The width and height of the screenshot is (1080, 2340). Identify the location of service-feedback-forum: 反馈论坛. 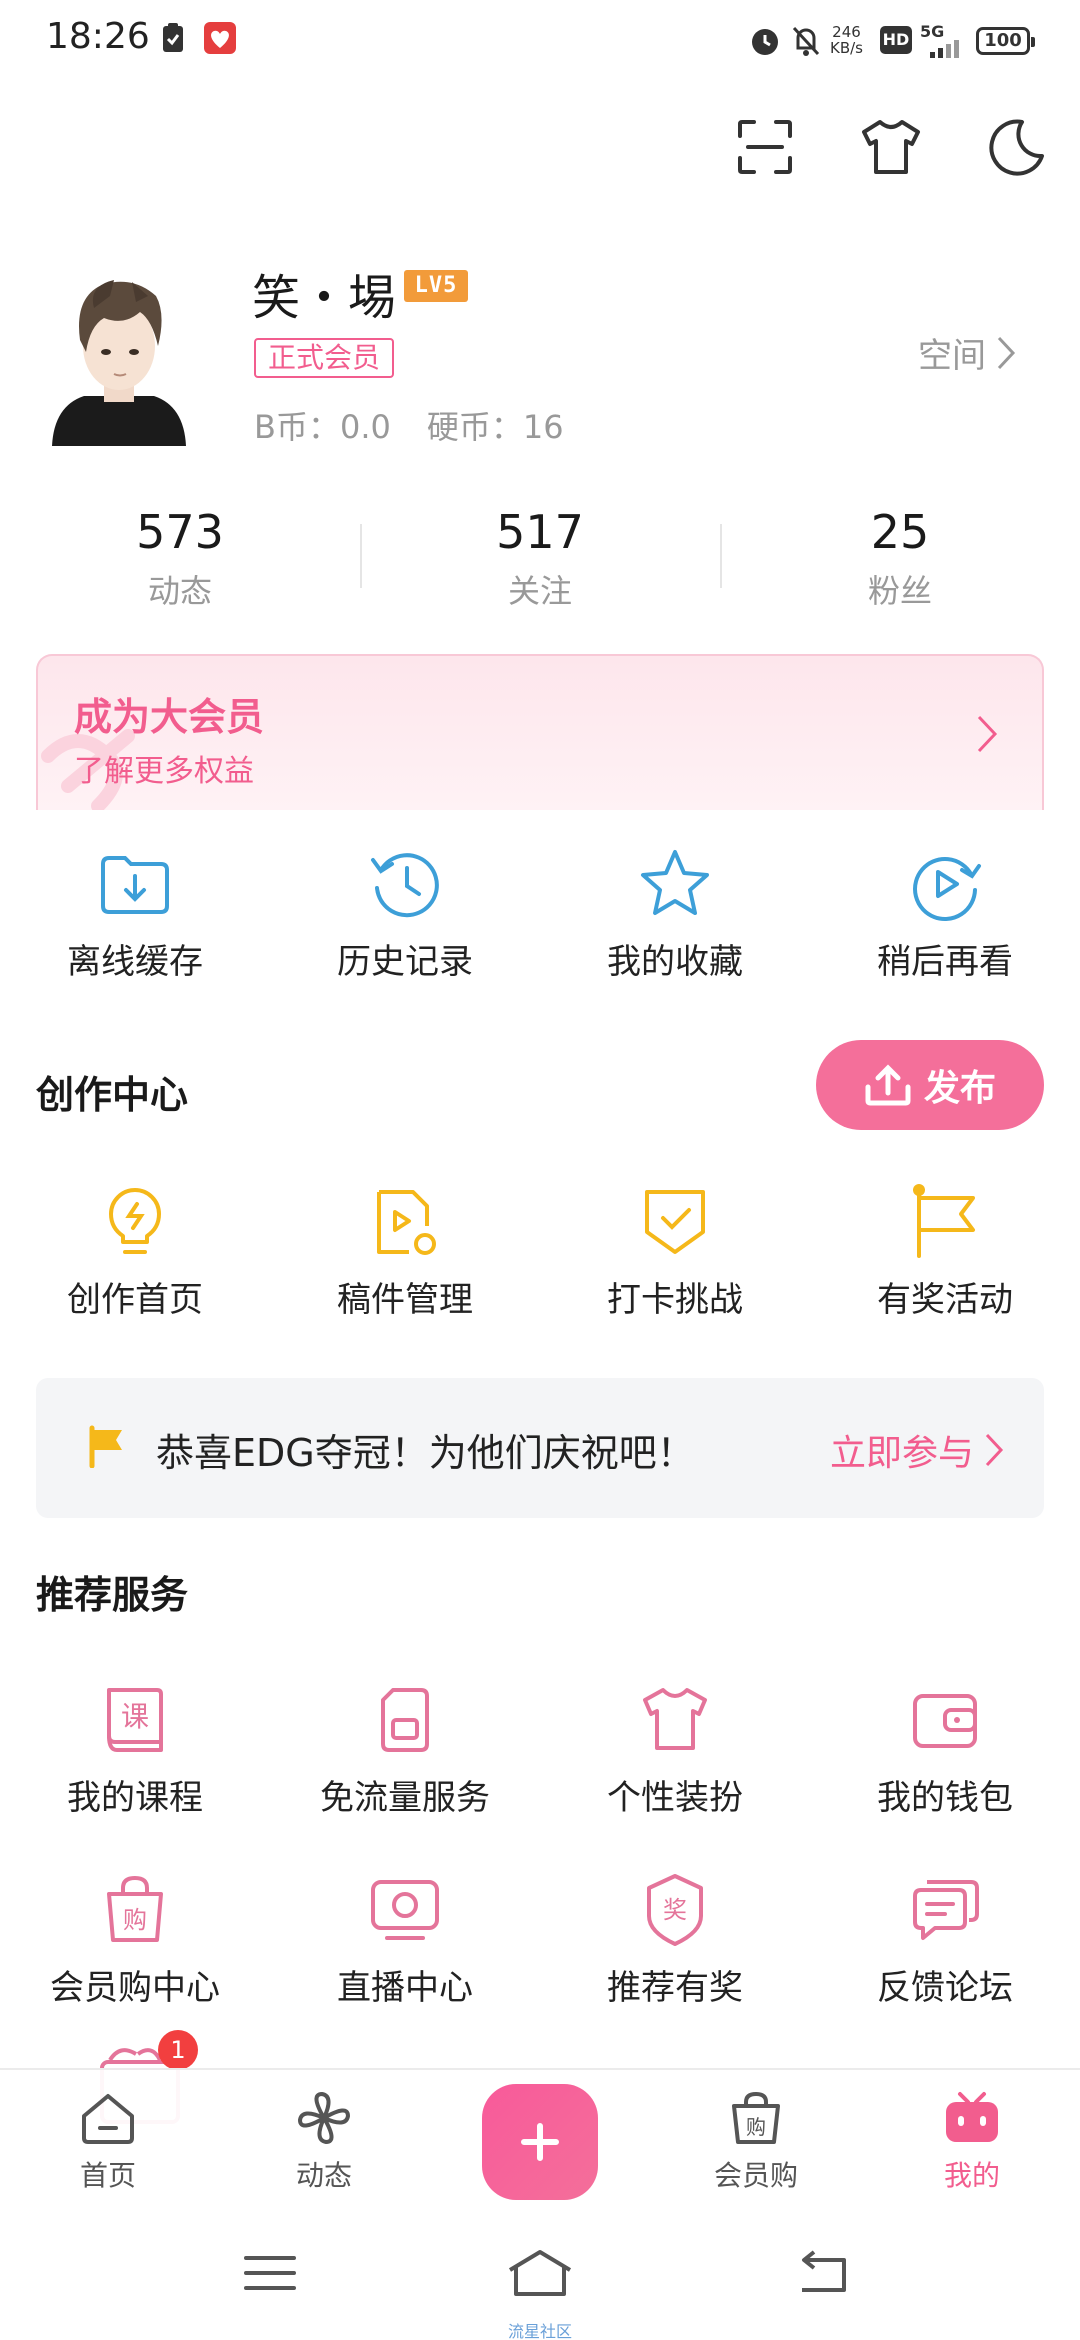
(945, 1939).